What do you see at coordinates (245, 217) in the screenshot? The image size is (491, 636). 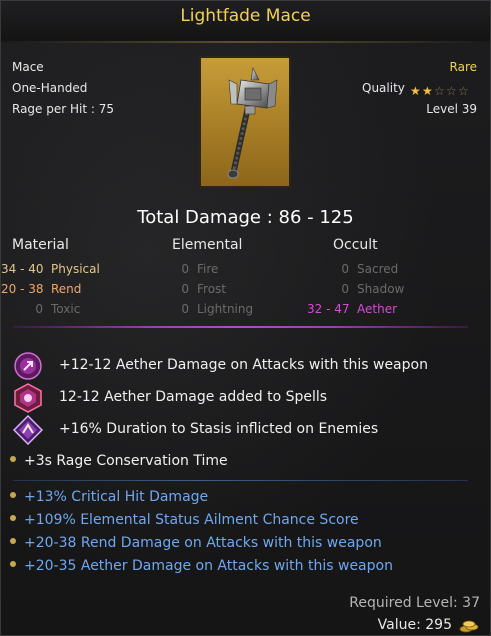 I see `total-damage: Total Damage : 86 - 125` at bounding box center [245, 217].